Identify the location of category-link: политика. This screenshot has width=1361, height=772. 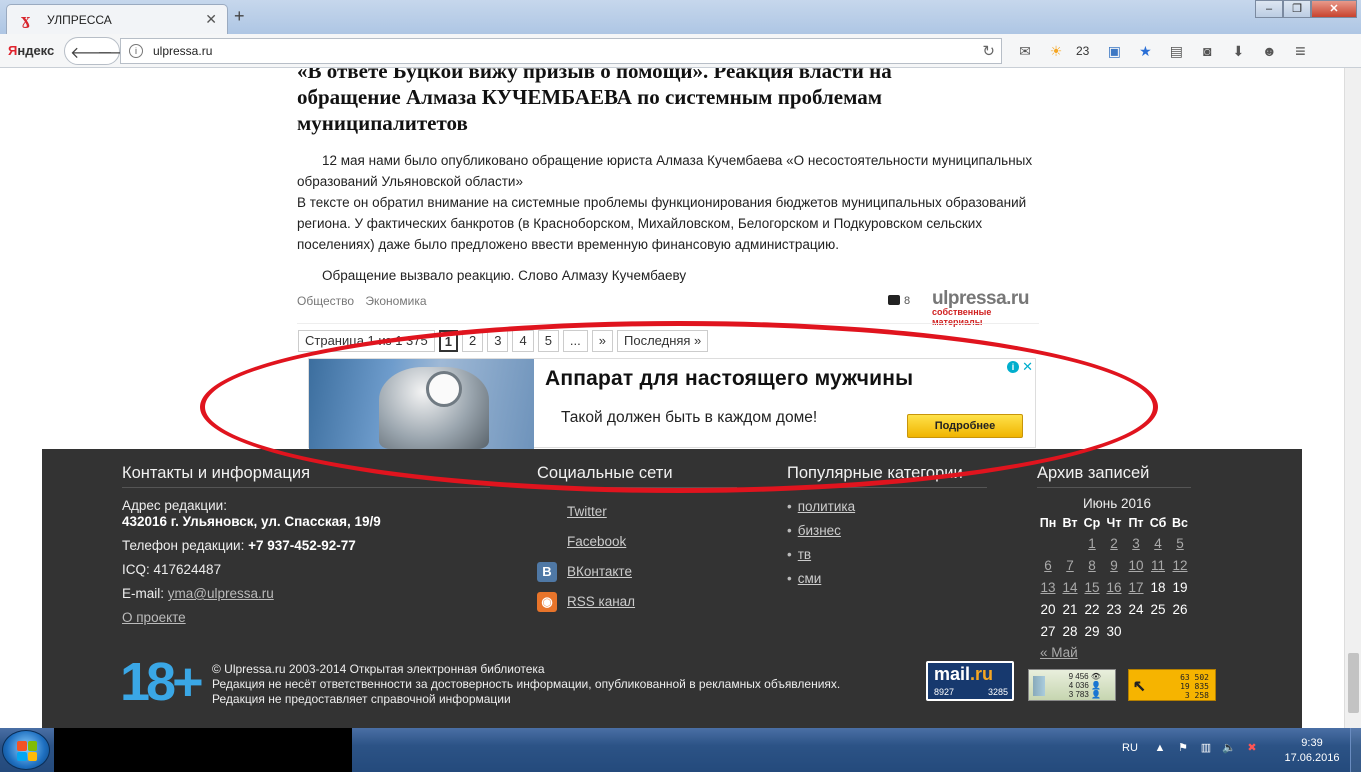
(826, 506).